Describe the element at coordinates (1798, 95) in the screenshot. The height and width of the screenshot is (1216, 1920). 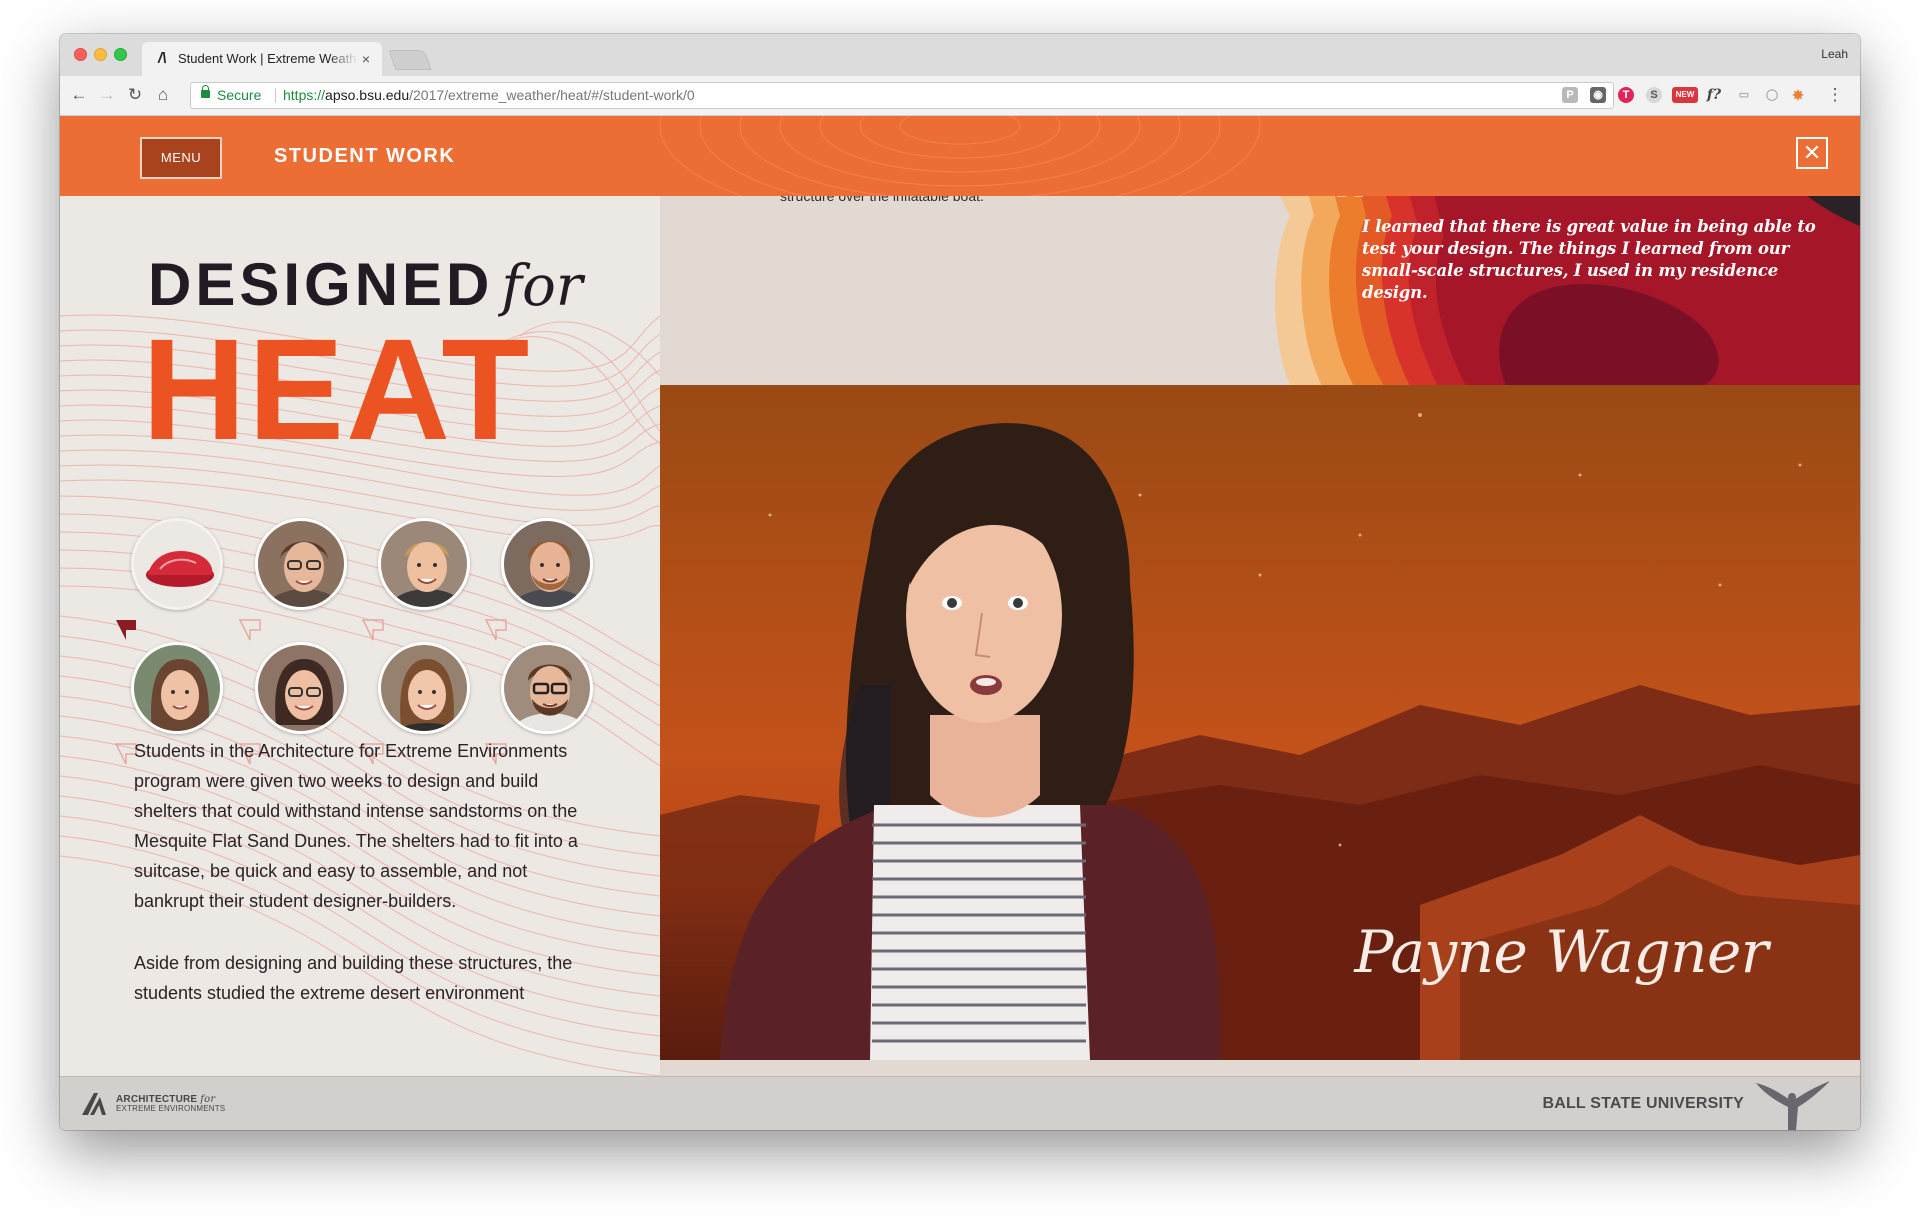
I see `extension-color-icon: ✸` at that location.